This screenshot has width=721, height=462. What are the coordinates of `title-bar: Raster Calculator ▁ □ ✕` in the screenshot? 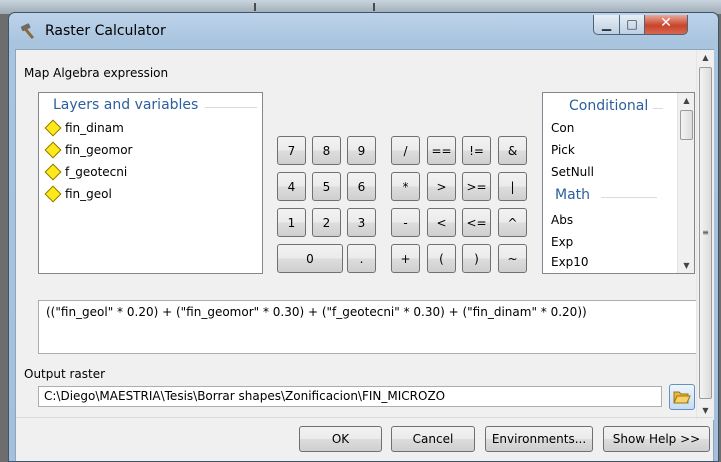 It's located at (363, 31).